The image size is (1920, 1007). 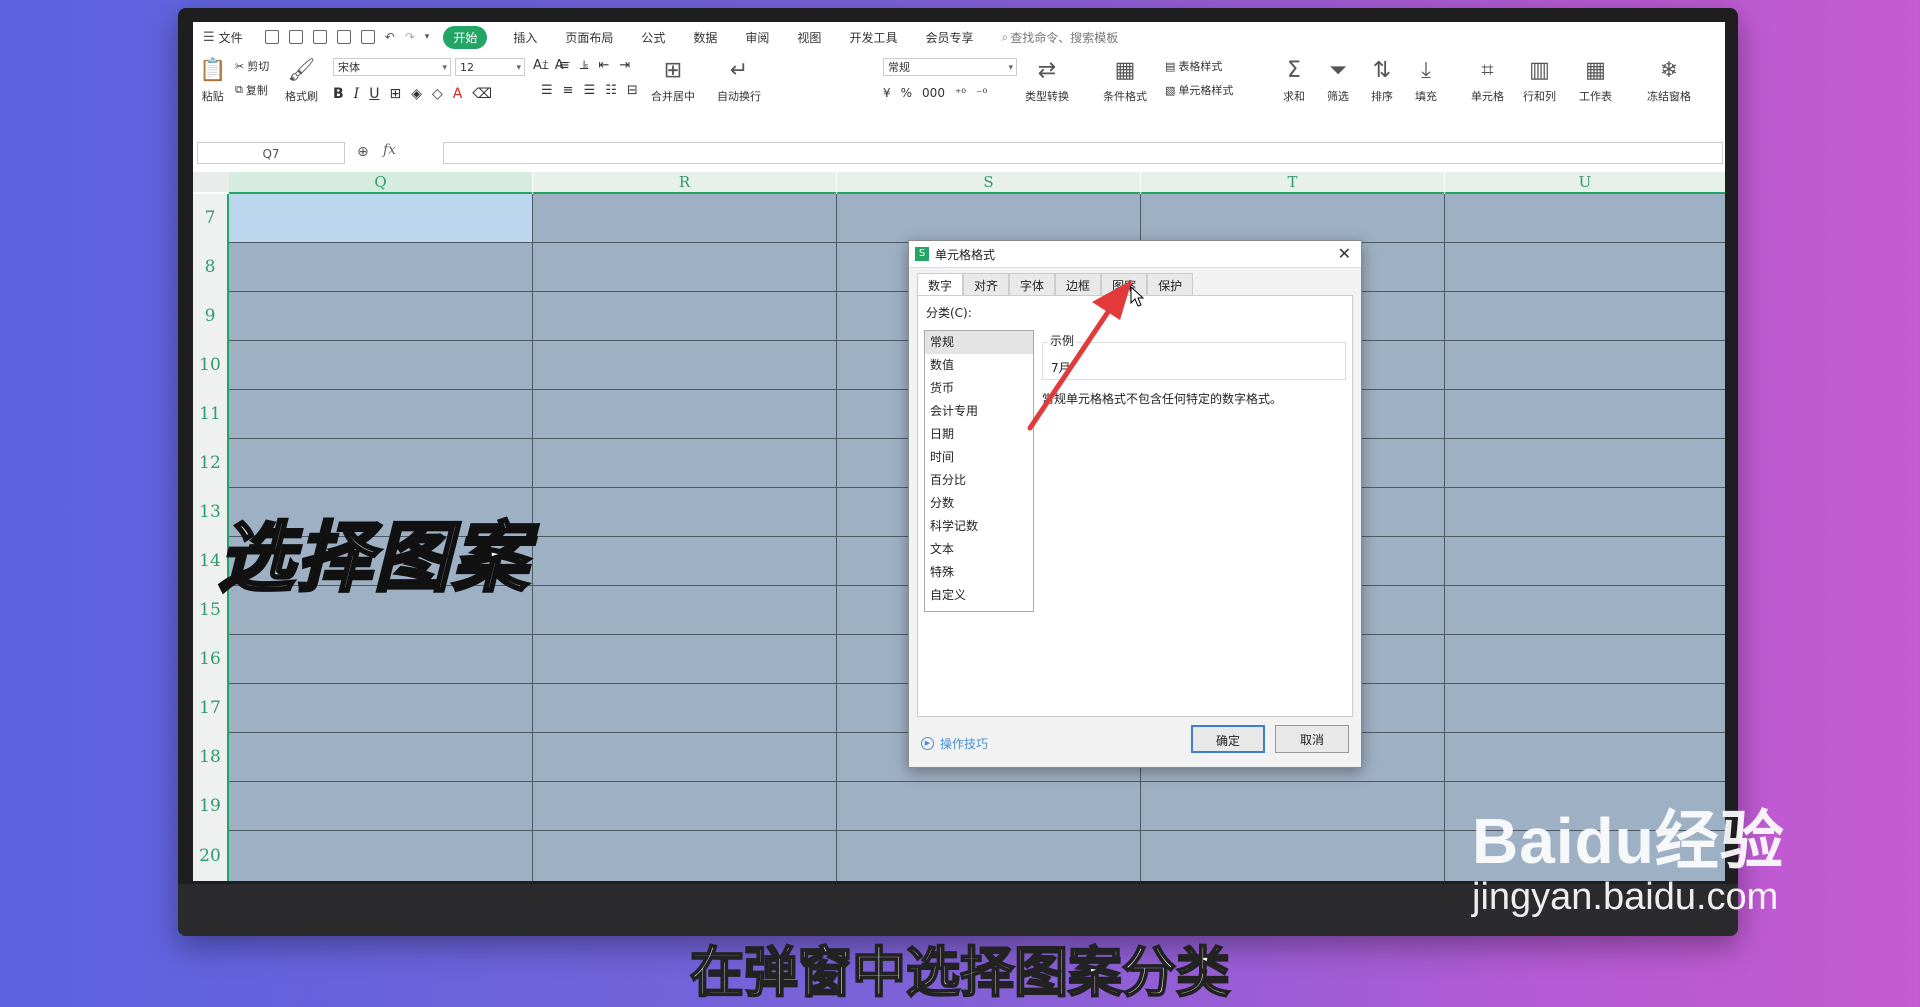 What do you see at coordinates (363, 152) in the screenshot?
I see `zoom-icon: ⊕` at bounding box center [363, 152].